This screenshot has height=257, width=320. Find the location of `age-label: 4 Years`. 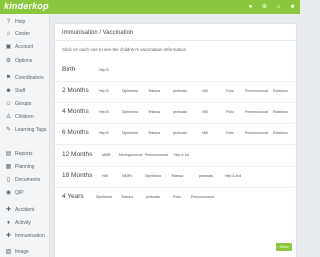

age-label: 4 Years is located at coordinates (73, 196).